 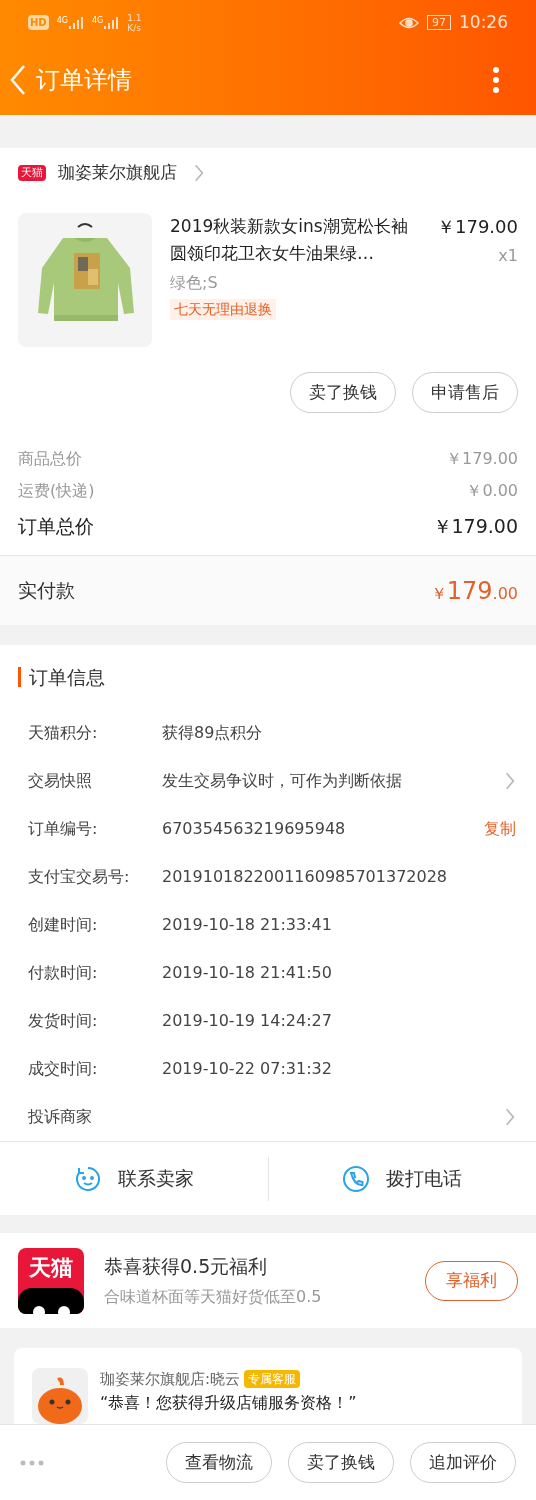 What do you see at coordinates (508, 256) in the screenshot?
I see `product-quantity: x1` at bounding box center [508, 256].